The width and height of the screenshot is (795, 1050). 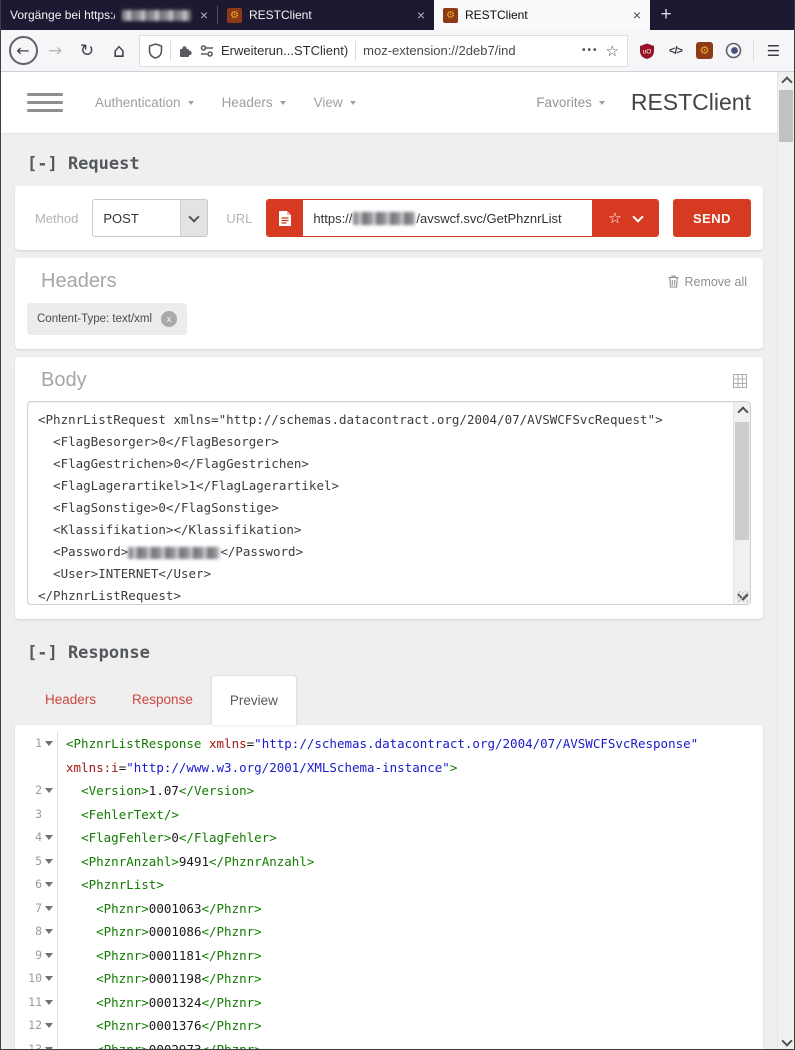 I want to click on body-code-line: <Klassifikation></Klassifikation>, so click(x=385, y=530).